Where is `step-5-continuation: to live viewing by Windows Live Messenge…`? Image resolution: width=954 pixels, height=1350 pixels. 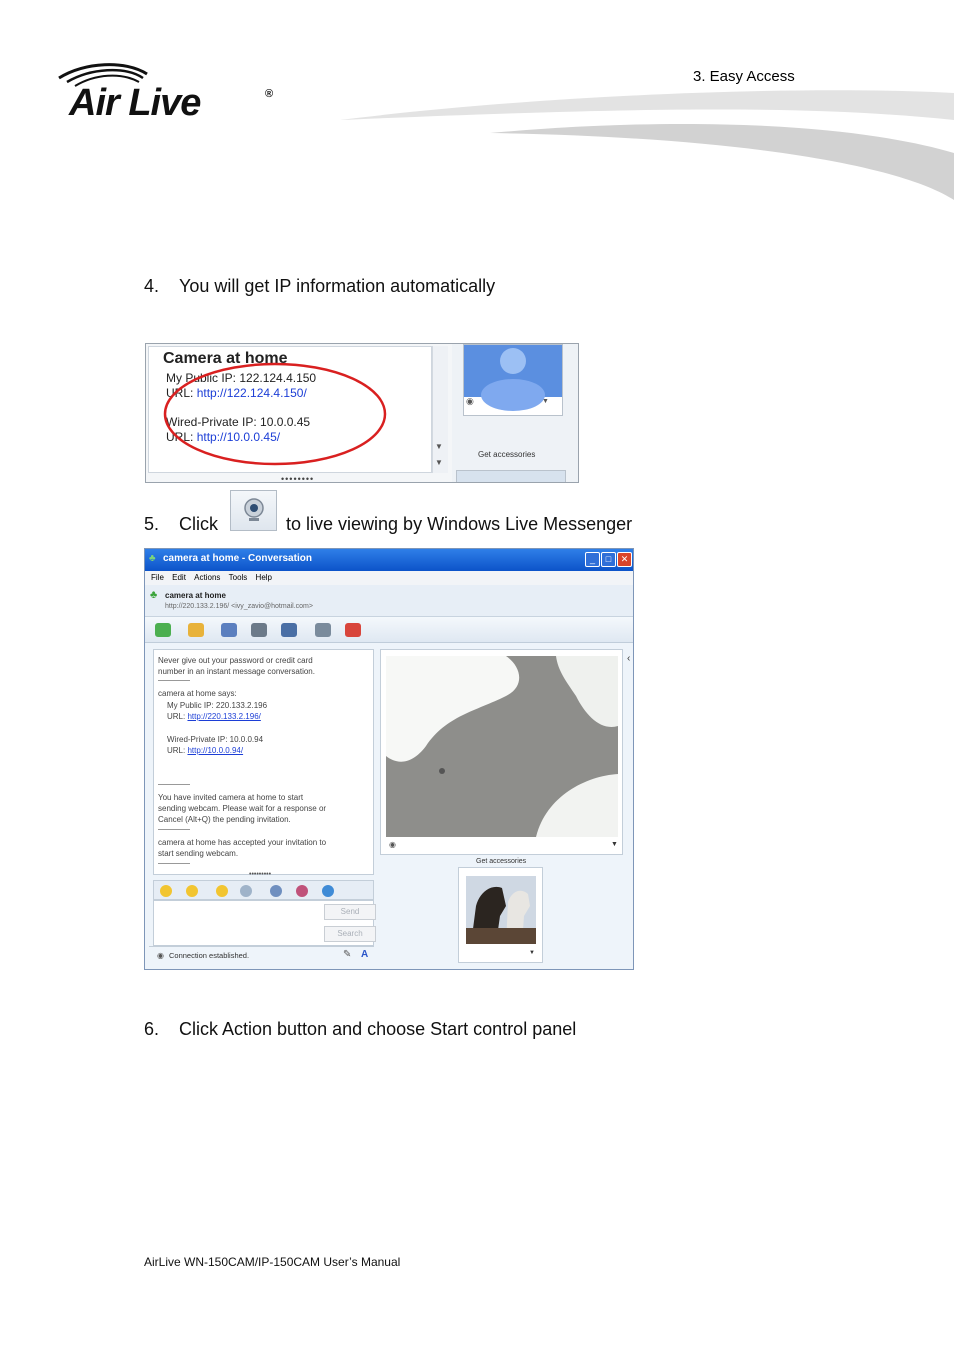
step-5-continuation: to live viewing by Windows Live Messenge… is located at coordinates (459, 524).